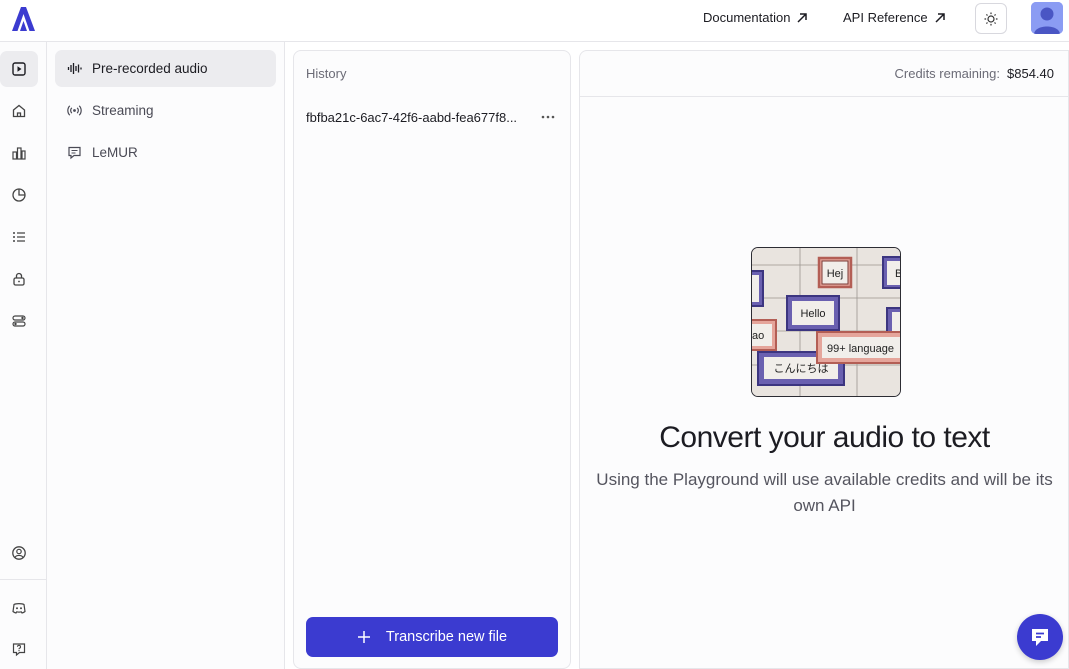 This screenshot has height=669, width=1069. What do you see at coordinates (165, 110) in the screenshot?
I see `subnav-item-streaming: Streaming` at bounding box center [165, 110].